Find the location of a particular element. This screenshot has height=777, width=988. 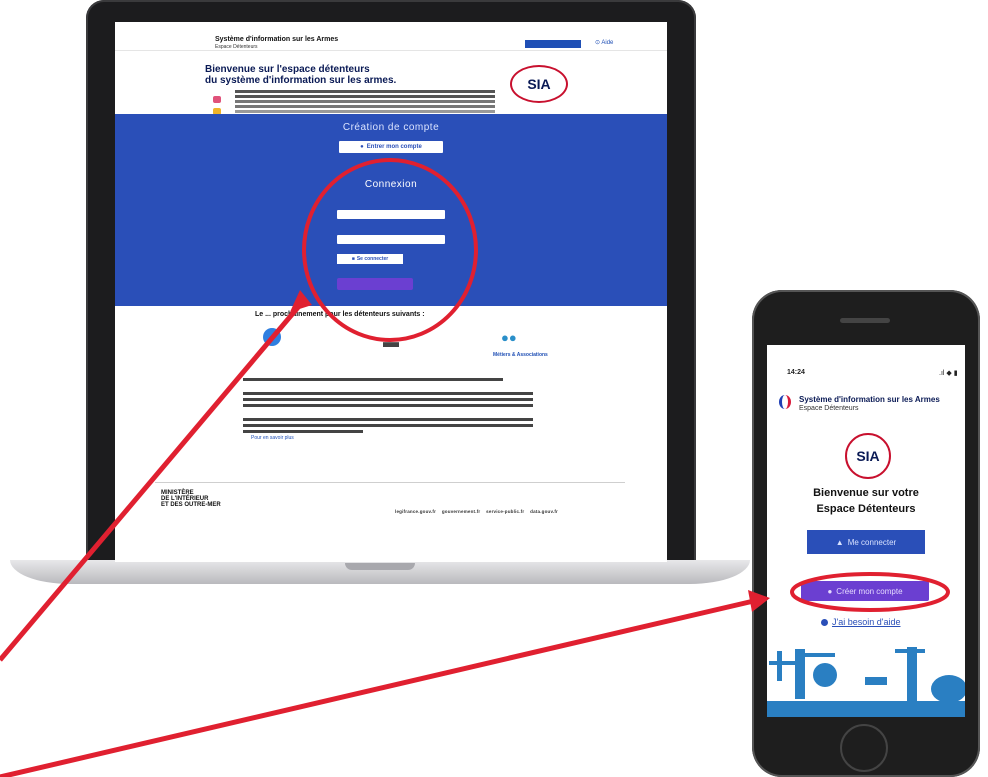

shooting-illustration is located at coordinates (866, 682).